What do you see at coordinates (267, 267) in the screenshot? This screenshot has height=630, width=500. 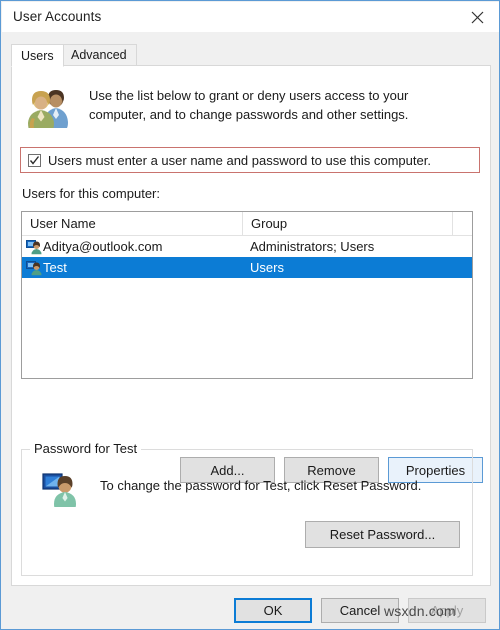 I see `user-group-cell: Users` at bounding box center [267, 267].